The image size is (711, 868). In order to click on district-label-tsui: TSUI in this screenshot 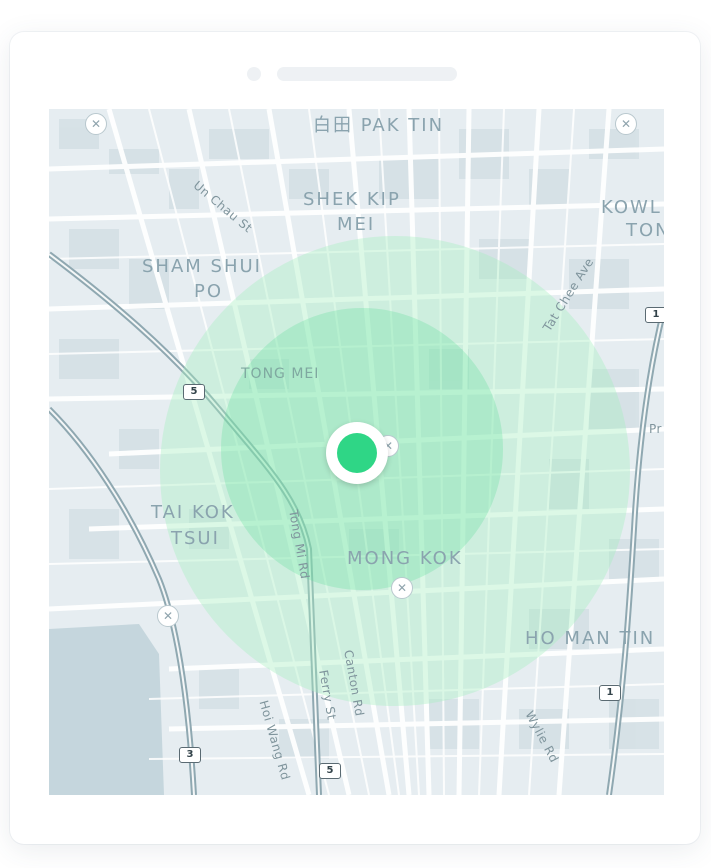, I will do `click(195, 538)`.